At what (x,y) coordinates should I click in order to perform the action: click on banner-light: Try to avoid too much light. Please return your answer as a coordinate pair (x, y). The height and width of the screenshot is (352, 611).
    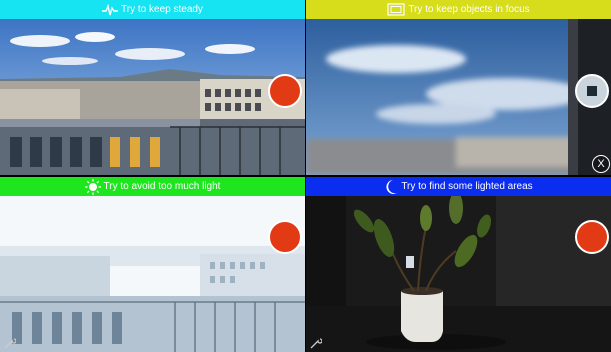
    Looking at the image, I should click on (152, 186).